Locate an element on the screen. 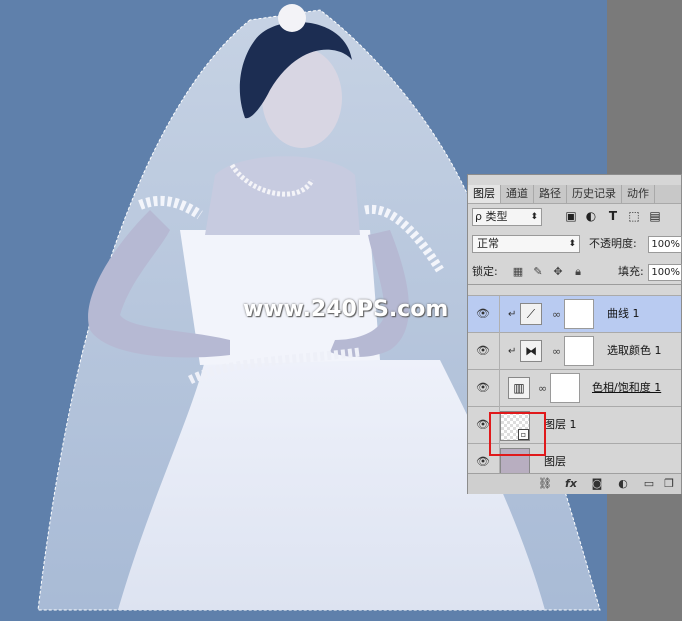 This screenshot has width=682, height=621. type-filter-icon: T is located at coordinates (613, 216).